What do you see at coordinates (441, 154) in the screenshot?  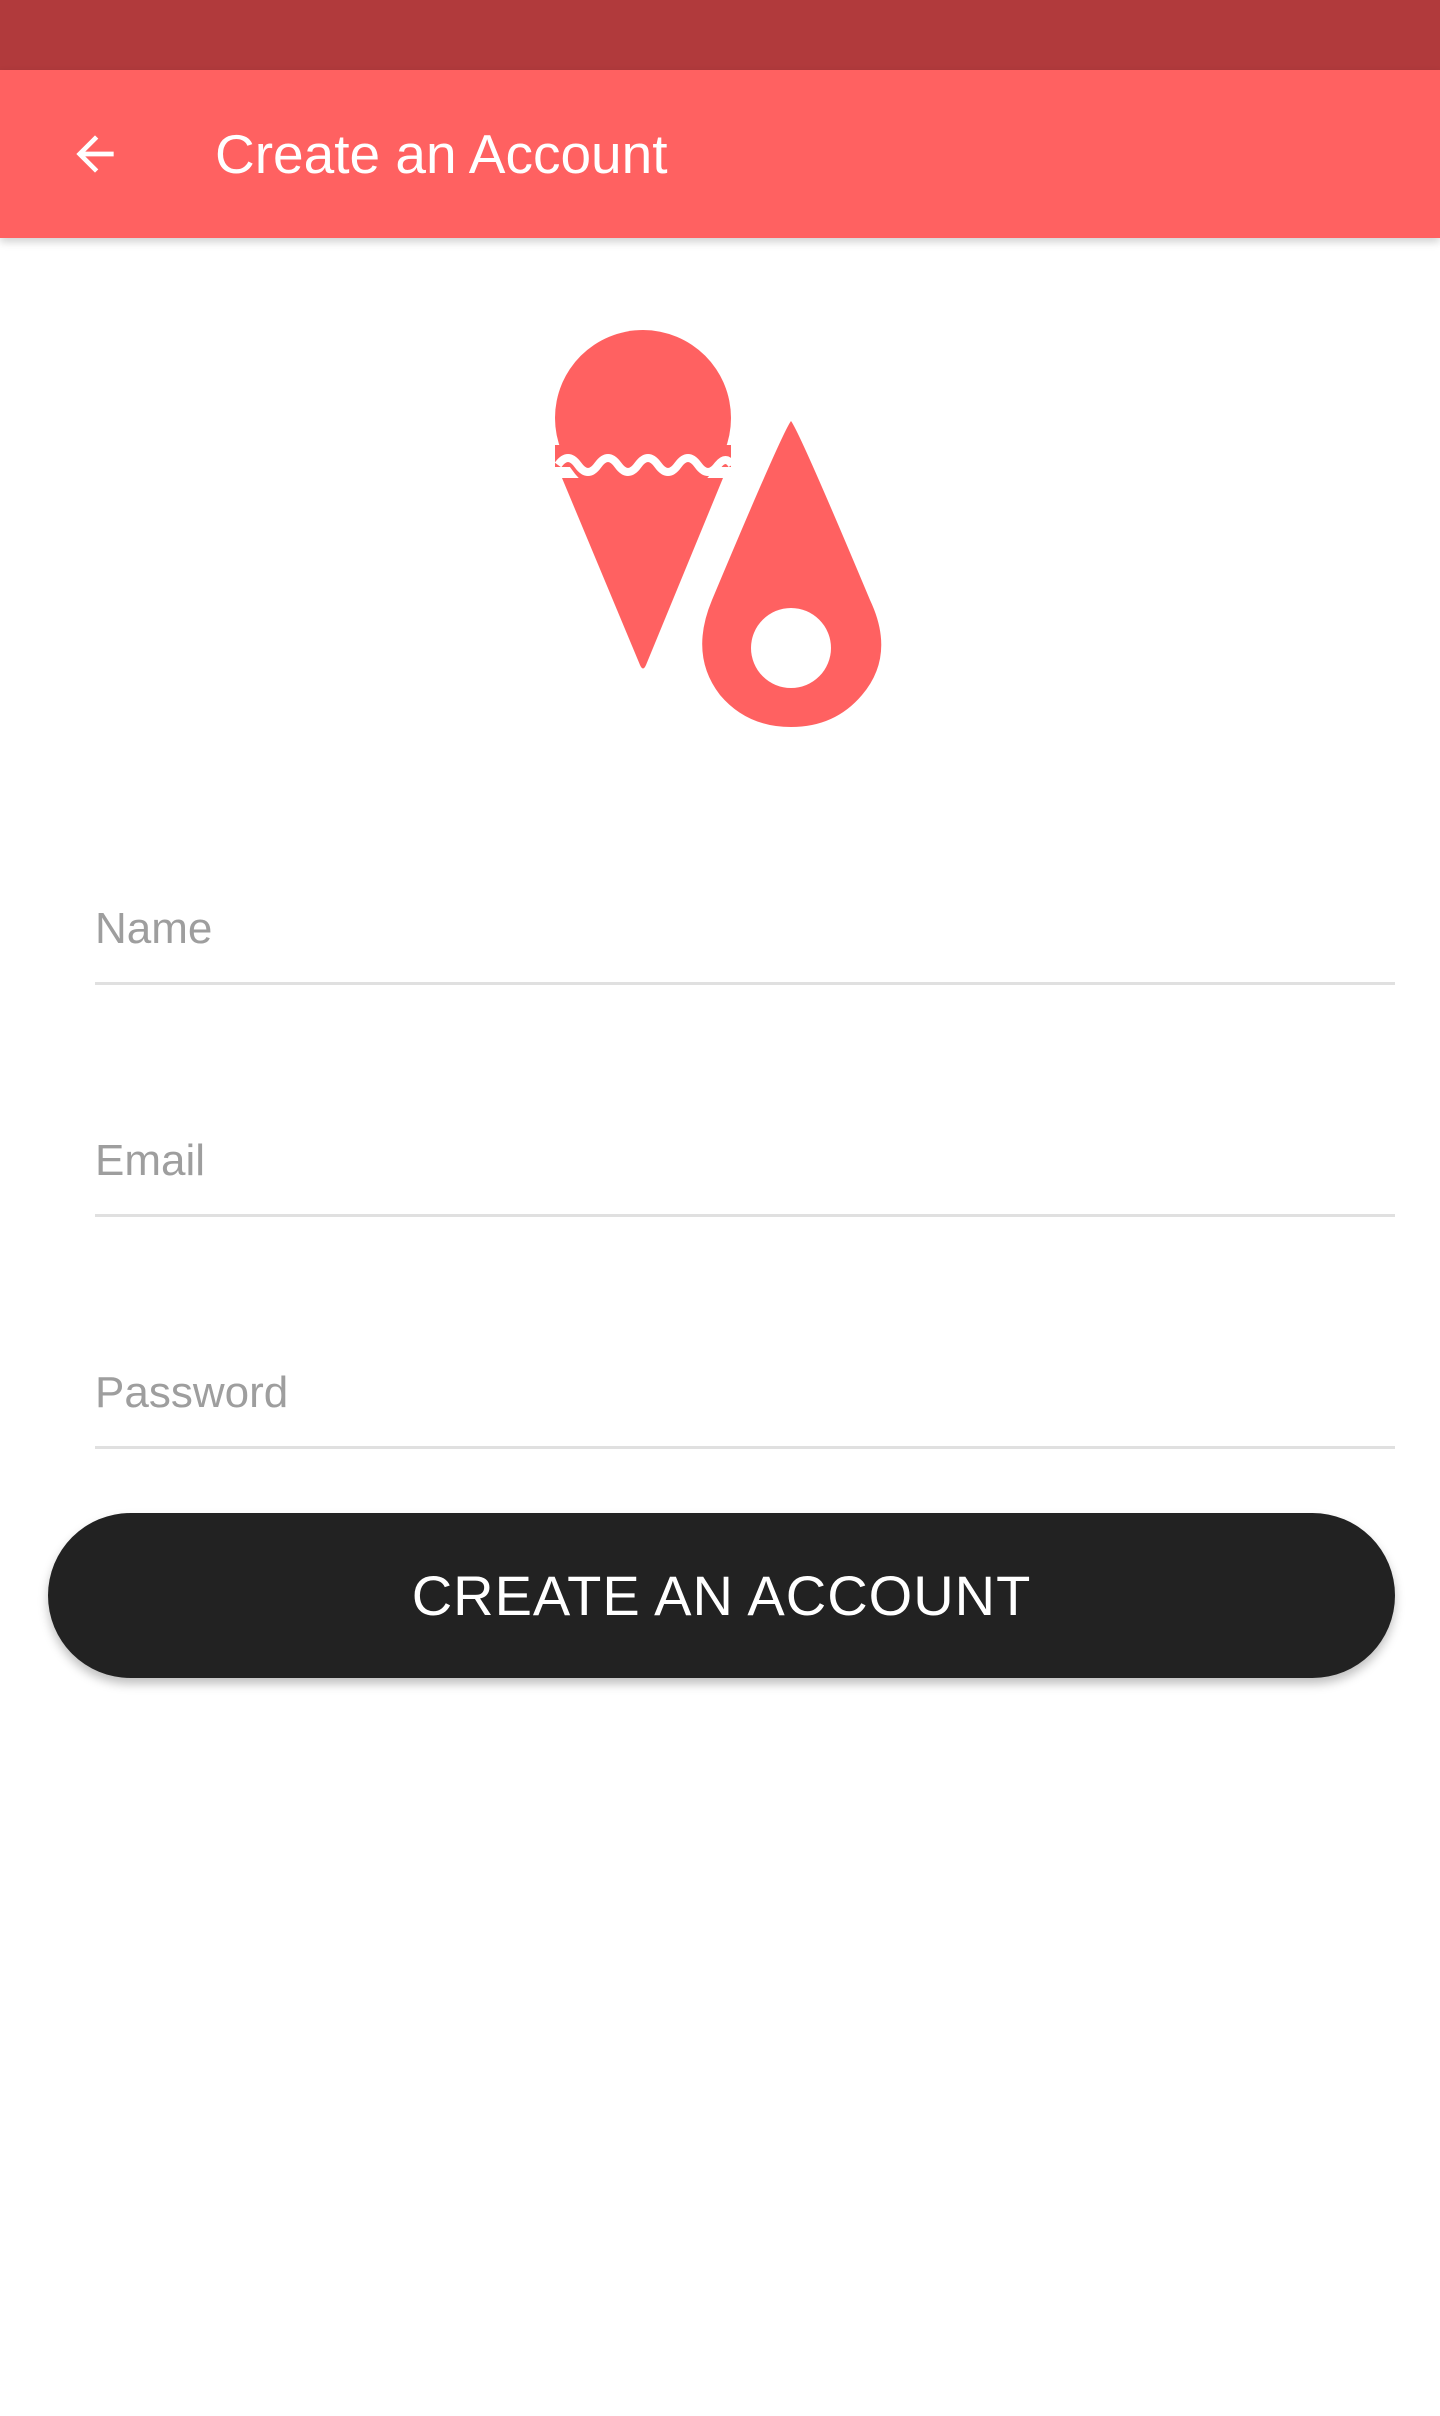 I see `page-title: Create an Account` at bounding box center [441, 154].